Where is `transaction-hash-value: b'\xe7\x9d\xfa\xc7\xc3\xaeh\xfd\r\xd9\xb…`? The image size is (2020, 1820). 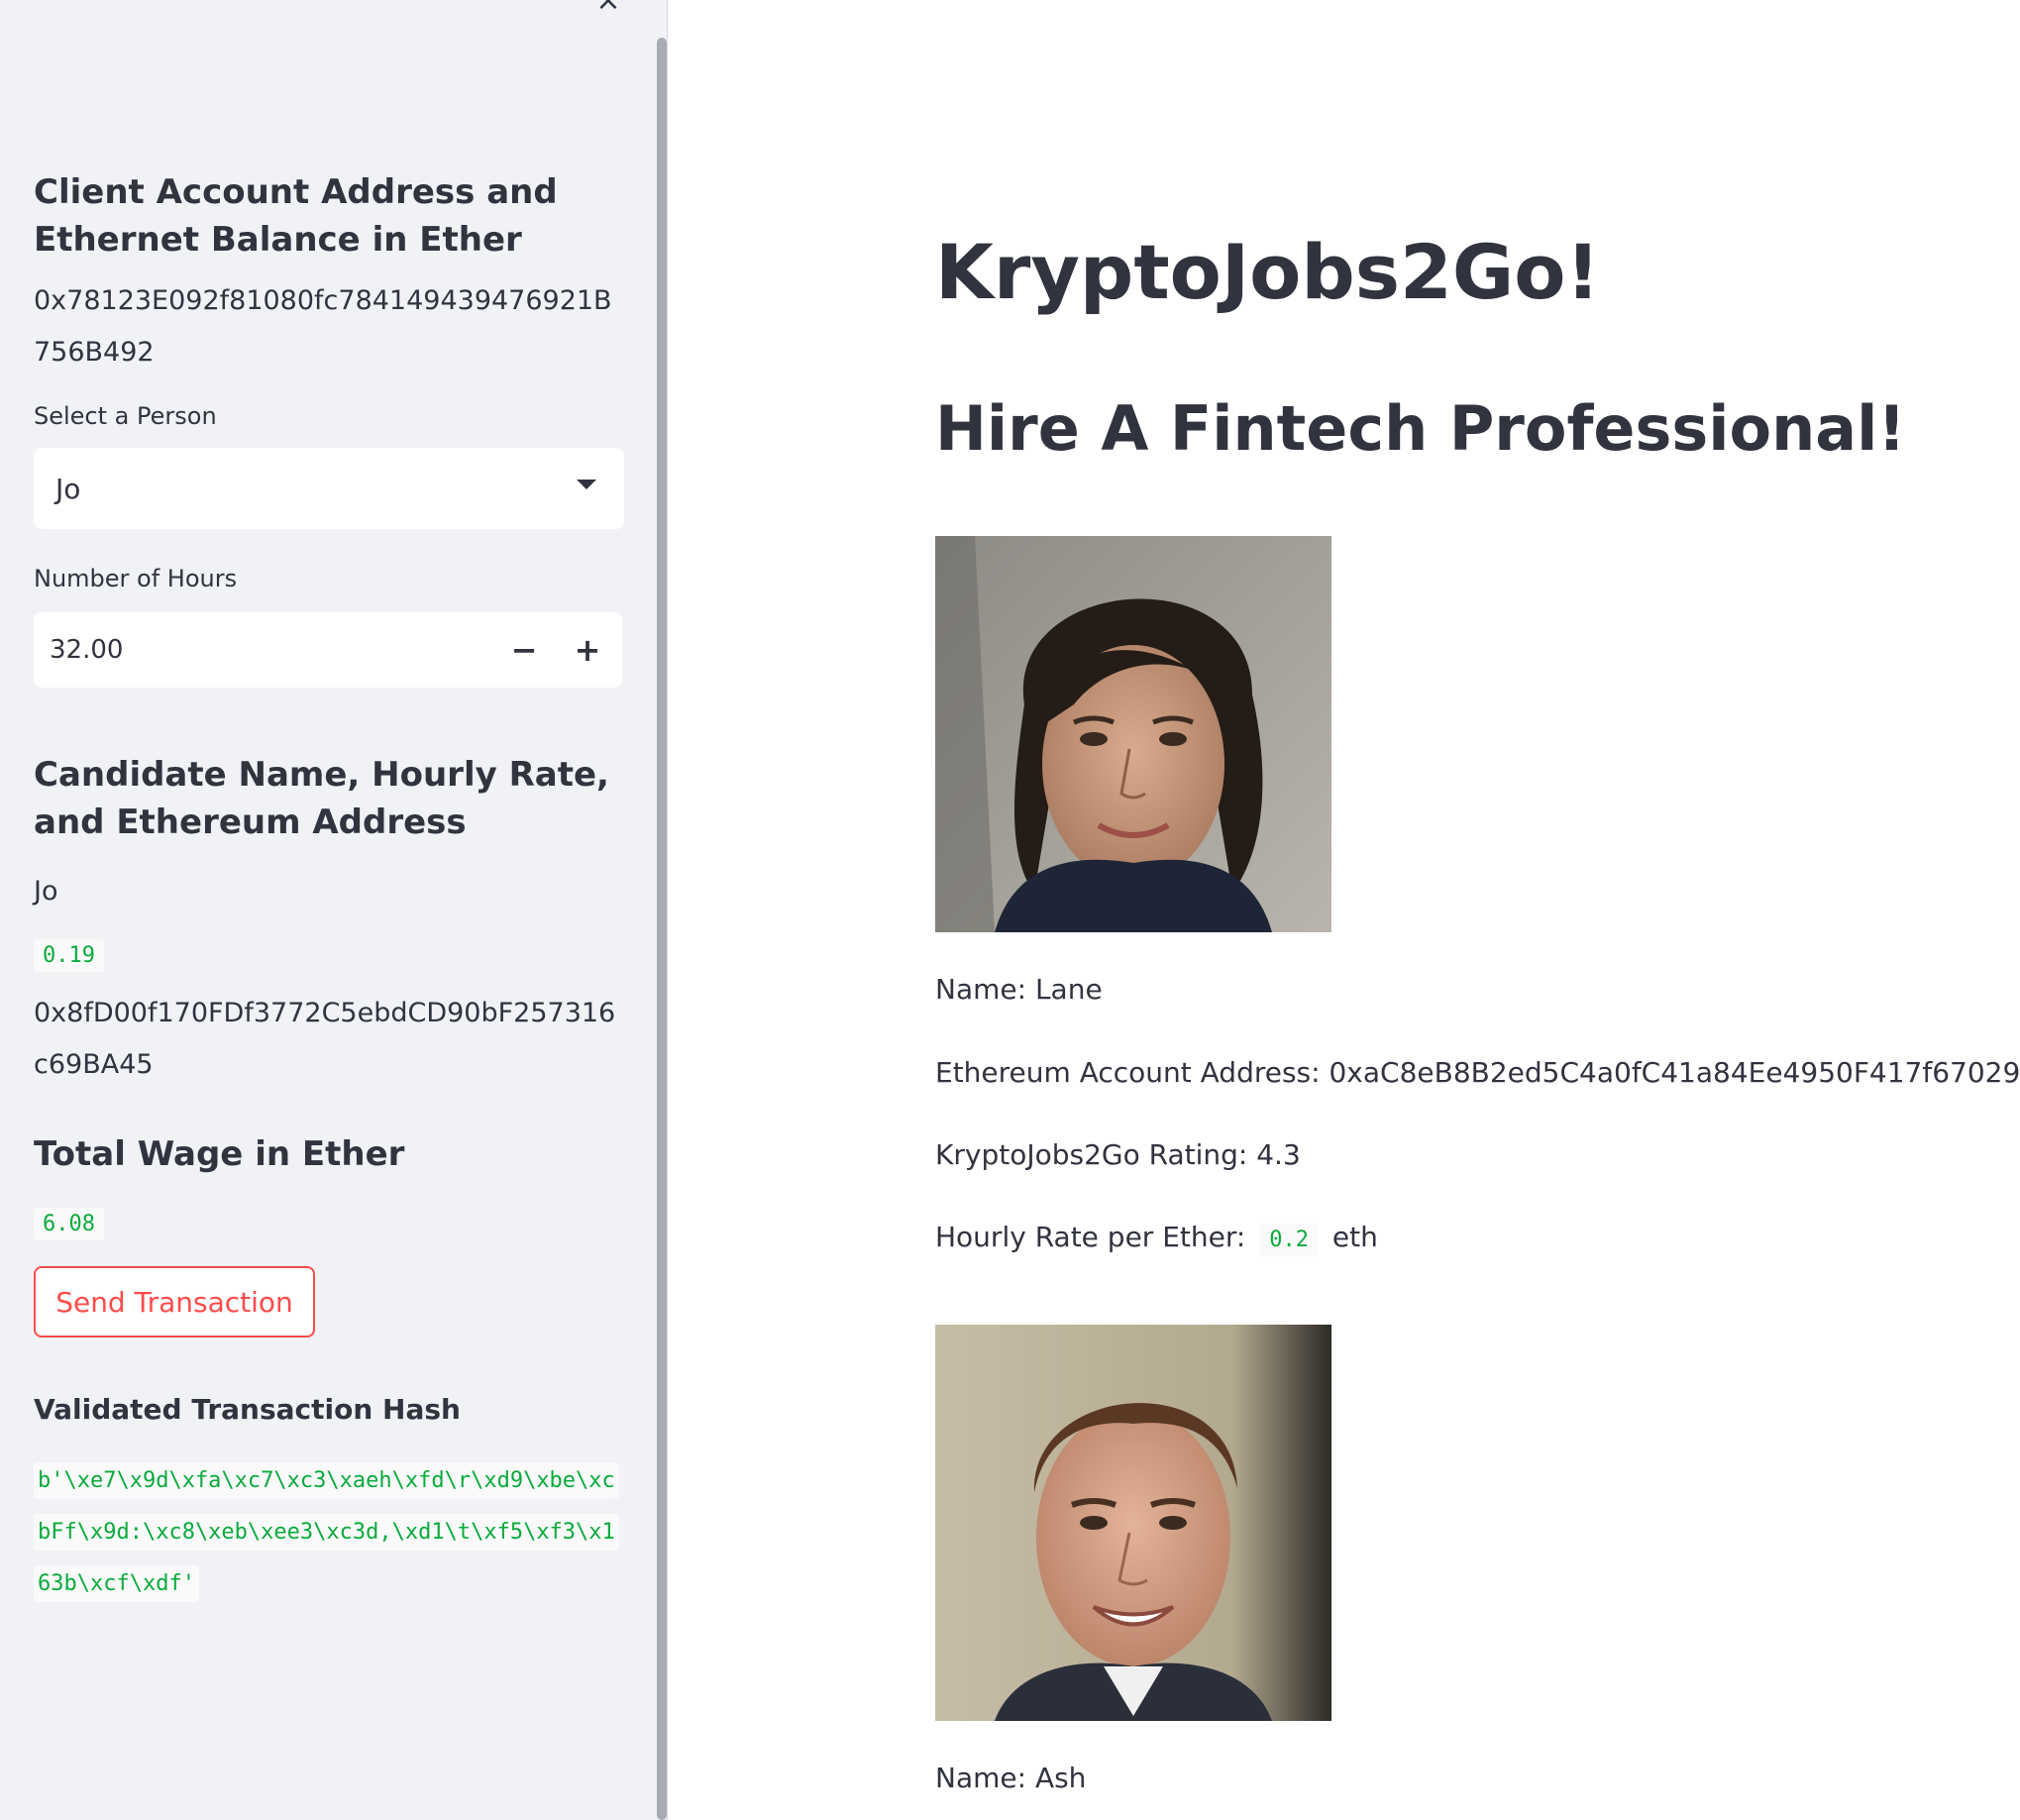 transaction-hash-value: b'\xe7\x9d\xfa\xc7\xc3\xaeh\xfd\r\xd9\xb… is located at coordinates (326, 1532).